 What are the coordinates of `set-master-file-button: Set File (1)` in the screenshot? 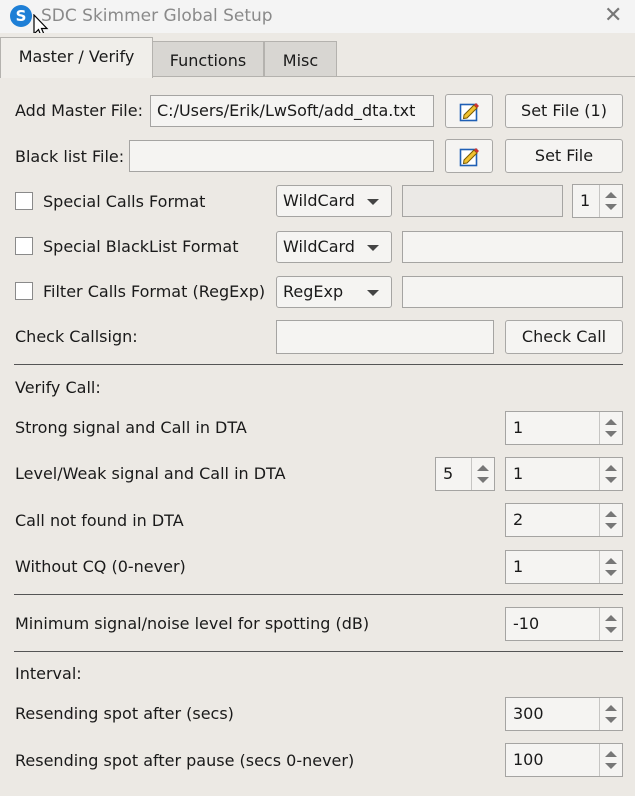 It's located at (564, 111).